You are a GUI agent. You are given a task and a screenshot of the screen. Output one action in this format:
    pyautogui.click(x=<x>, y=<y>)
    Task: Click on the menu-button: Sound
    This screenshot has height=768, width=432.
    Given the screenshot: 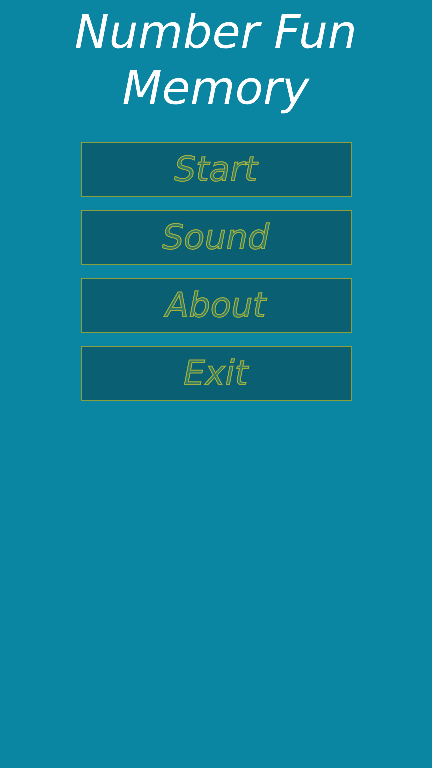 What is the action you would take?
    pyautogui.click(x=216, y=237)
    